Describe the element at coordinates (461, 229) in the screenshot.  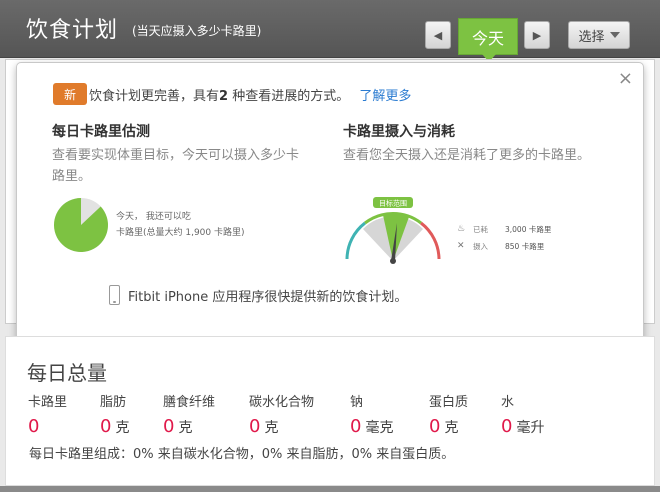
I see `flame-icon: ♨` at that location.